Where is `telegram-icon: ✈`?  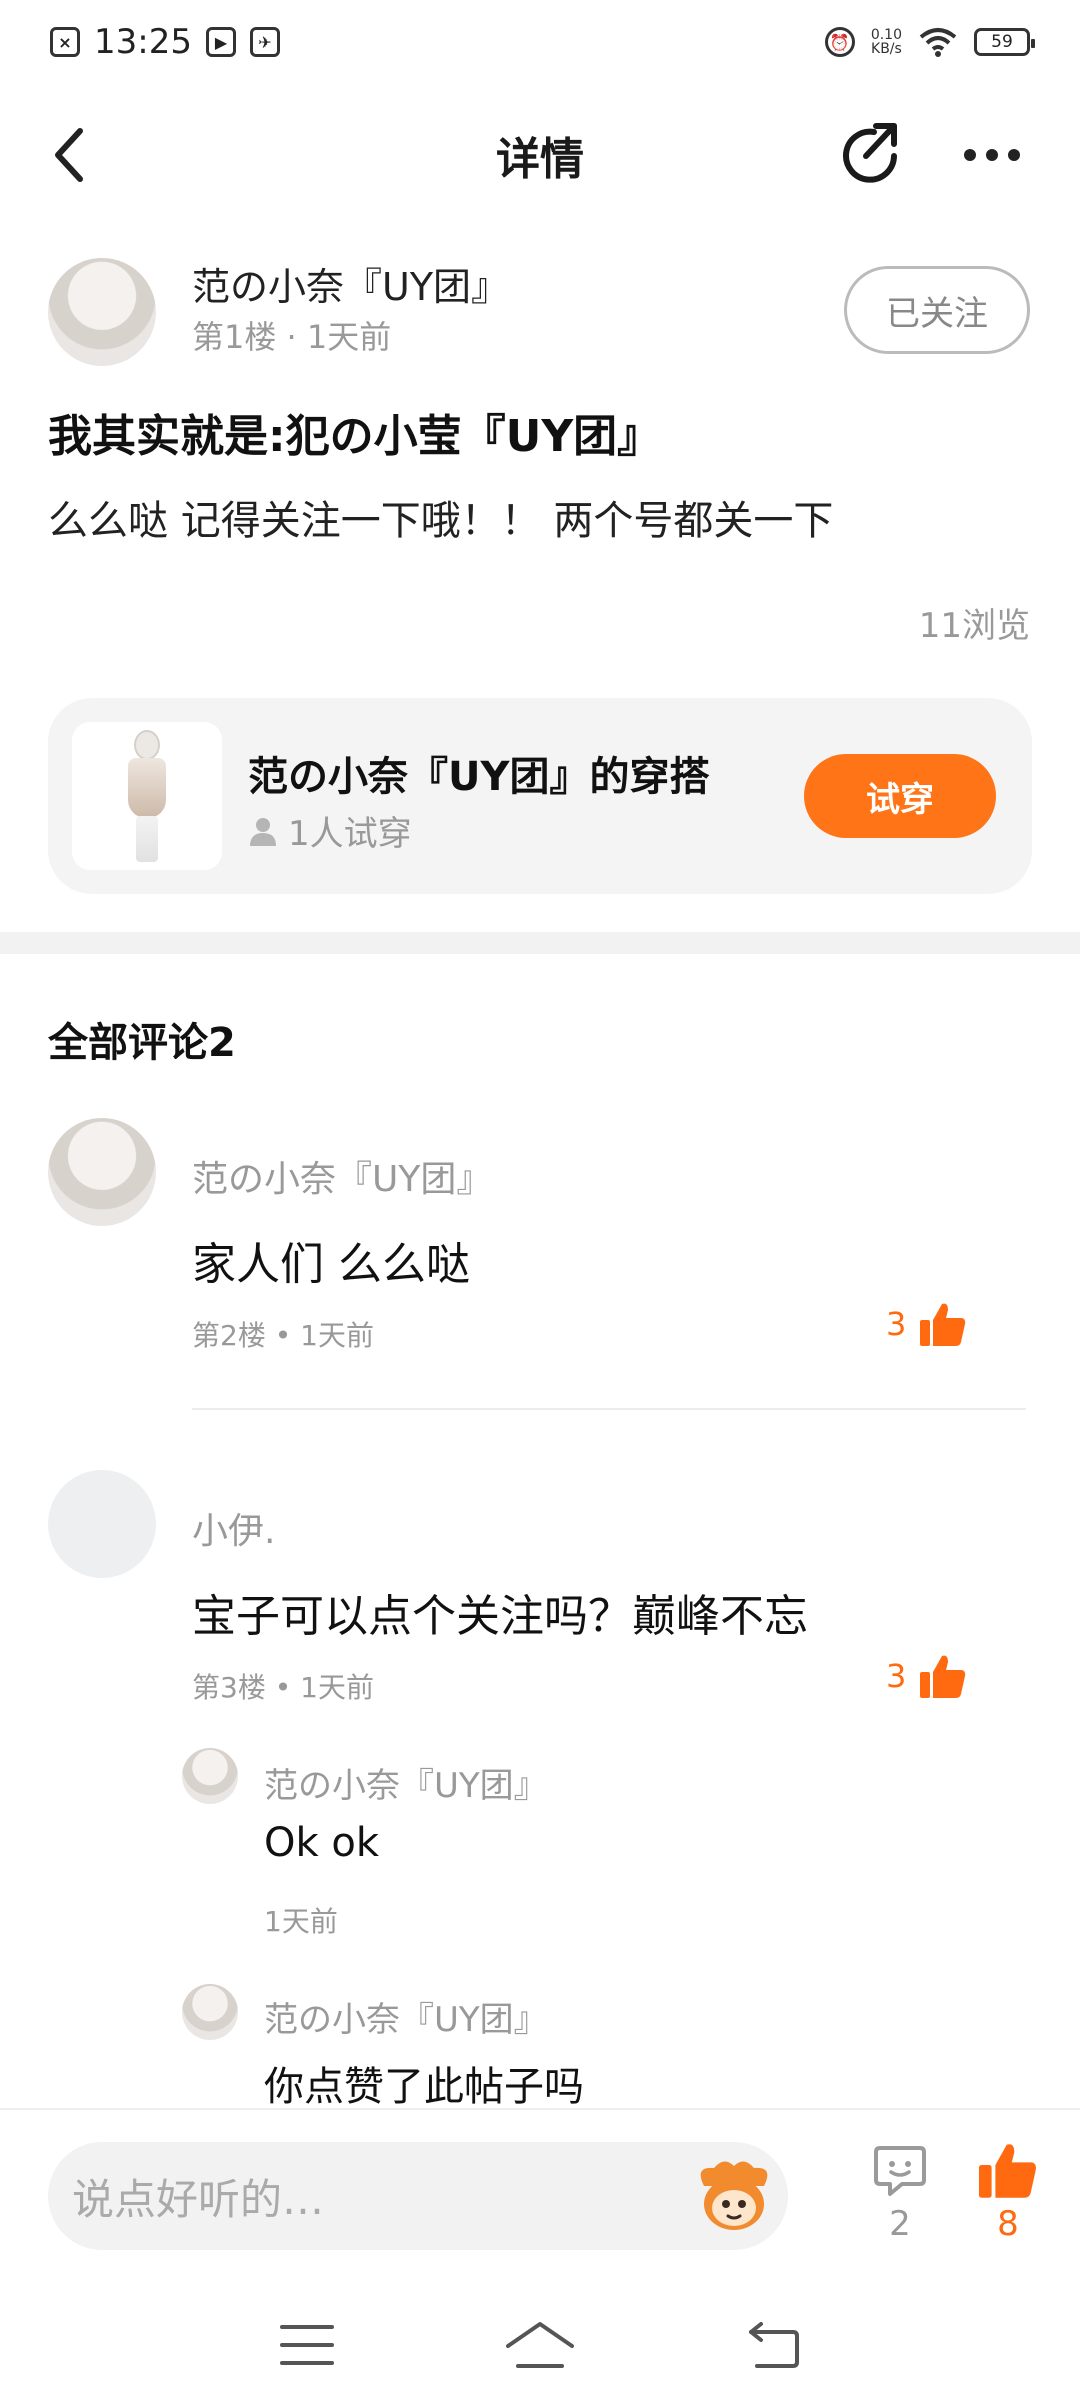
telegram-icon: ✈ is located at coordinates (264, 42).